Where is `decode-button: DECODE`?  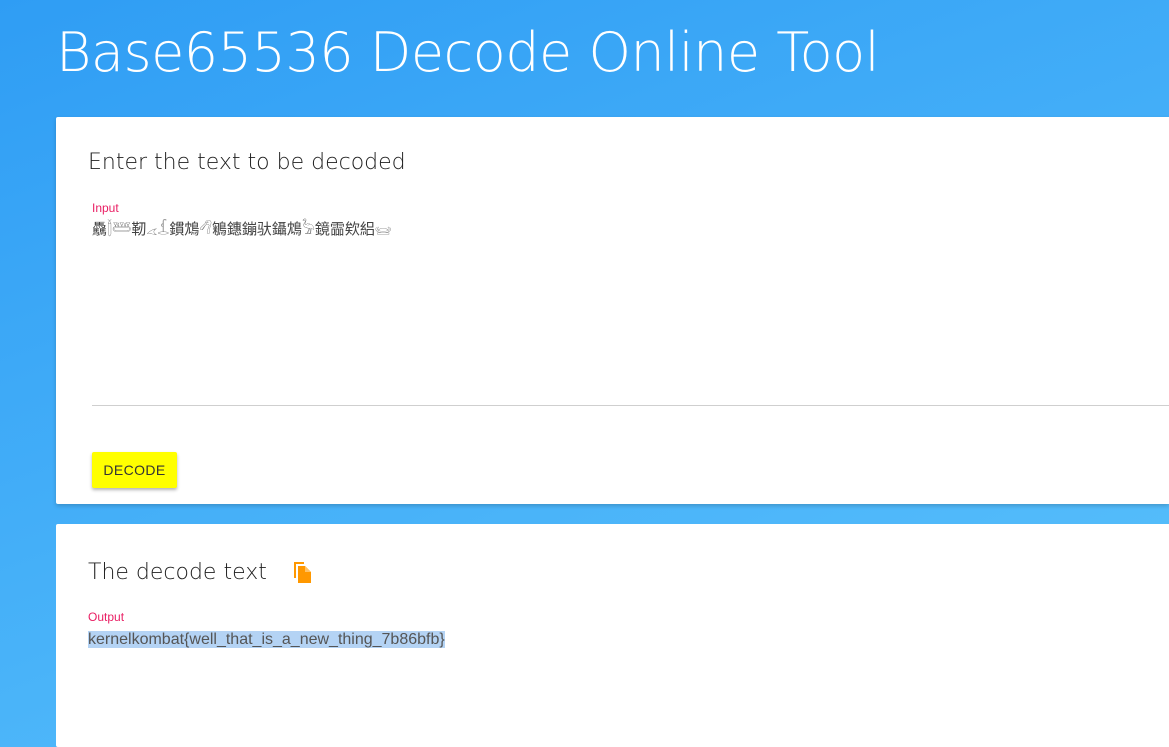 decode-button: DECODE is located at coordinates (134, 470).